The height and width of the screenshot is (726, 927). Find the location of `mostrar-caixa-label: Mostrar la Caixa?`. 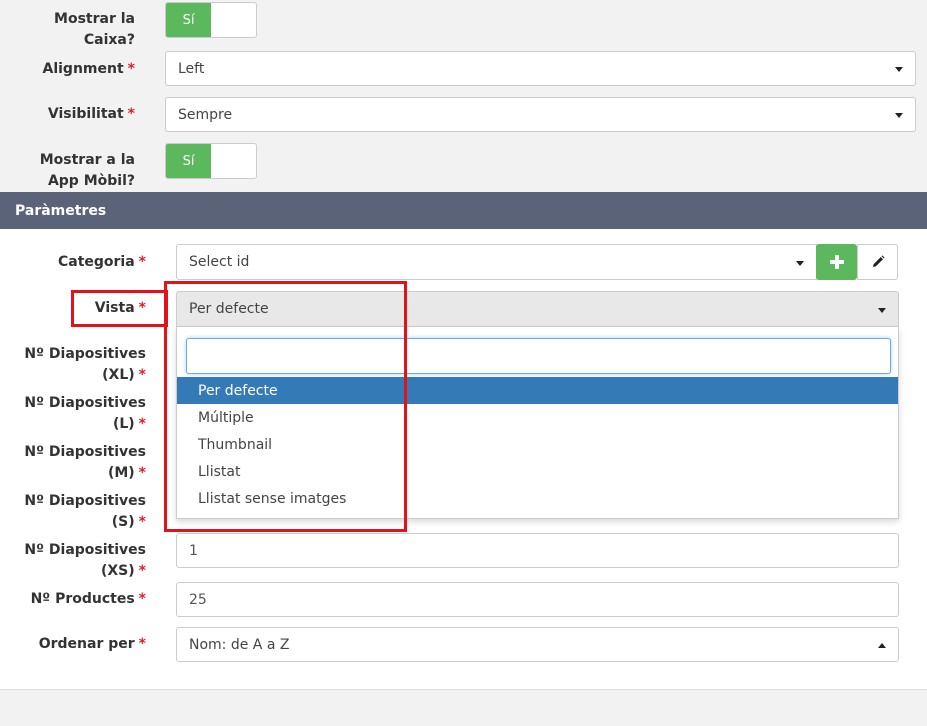

mostrar-caixa-label: Mostrar la Caixa? is located at coordinates (94, 29).